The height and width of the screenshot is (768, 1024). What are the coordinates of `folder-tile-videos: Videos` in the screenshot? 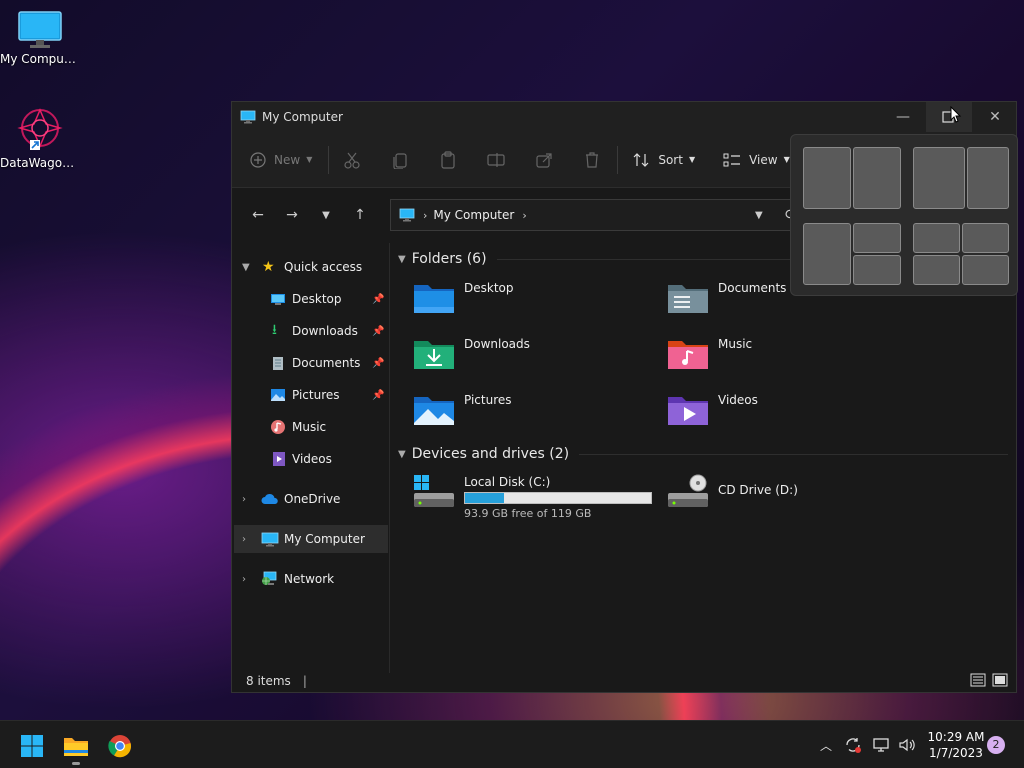 It's located at (712, 409).